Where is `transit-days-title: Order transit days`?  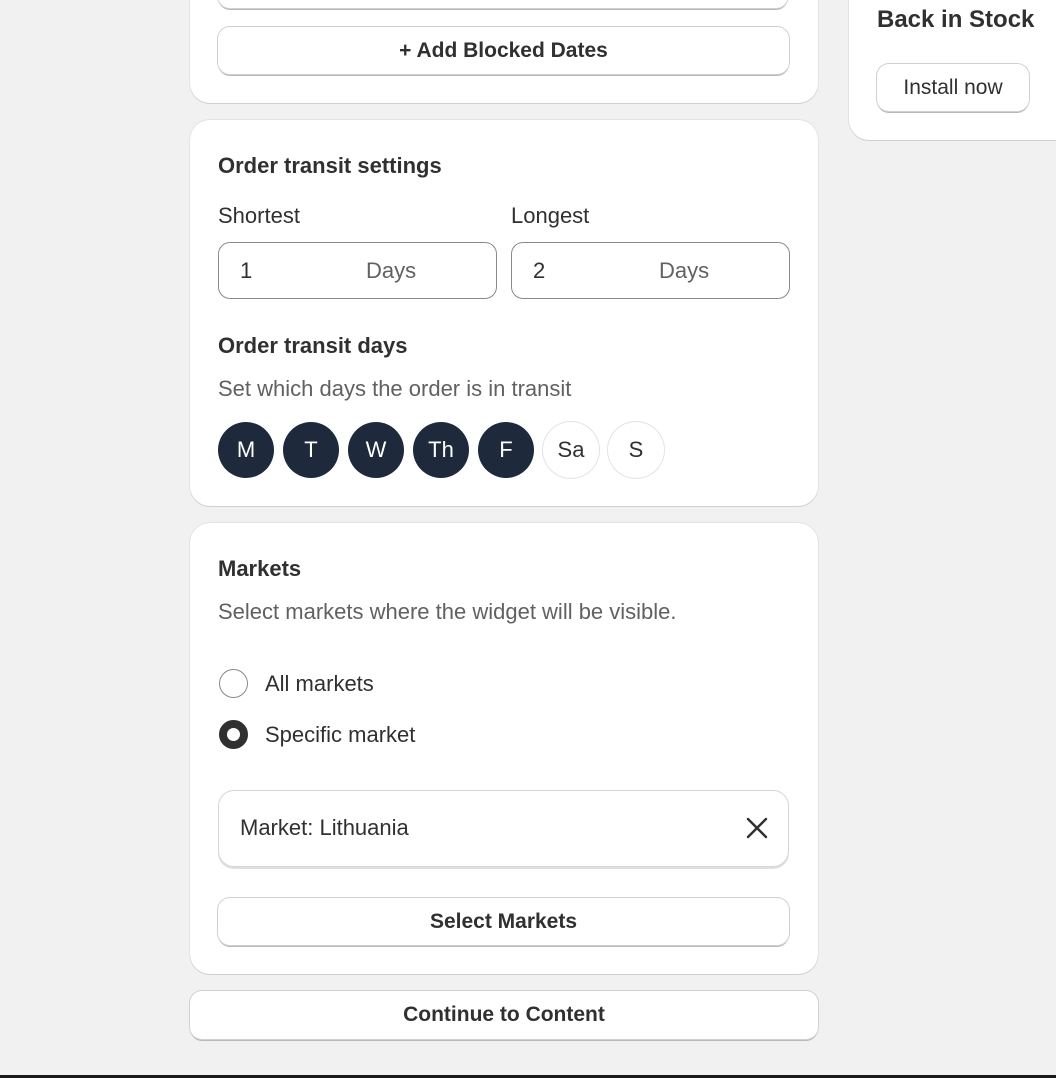 transit-days-title: Order transit days is located at coordinates (313, 345).